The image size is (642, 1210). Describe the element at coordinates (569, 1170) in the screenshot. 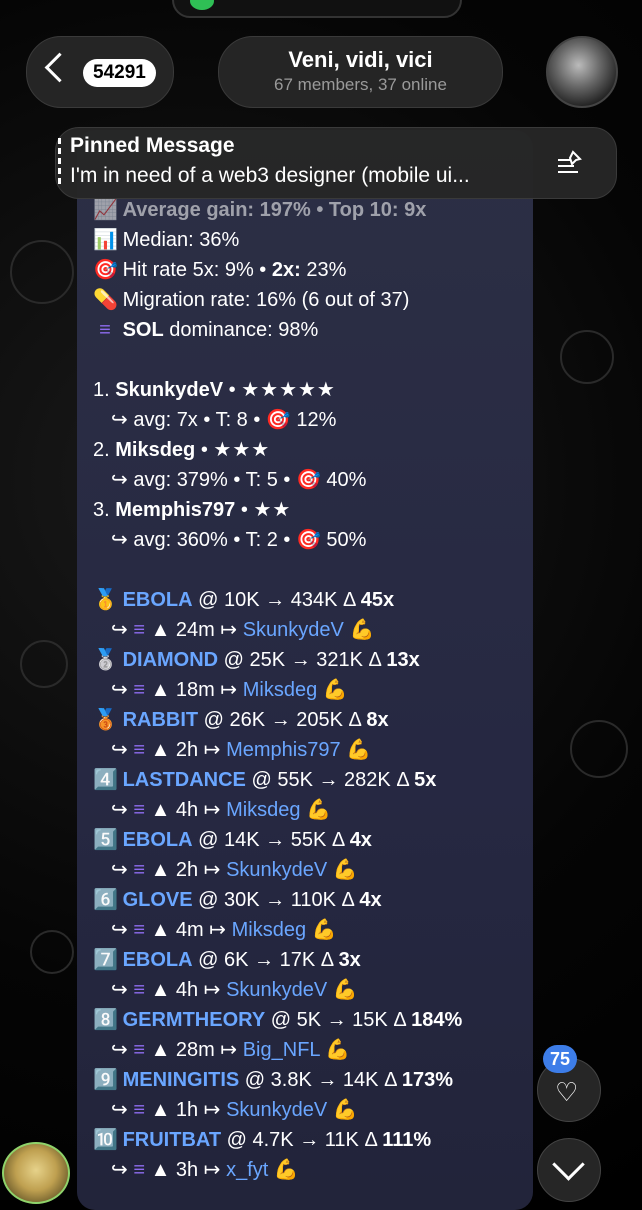

I see `scroll-down-button` at that location.